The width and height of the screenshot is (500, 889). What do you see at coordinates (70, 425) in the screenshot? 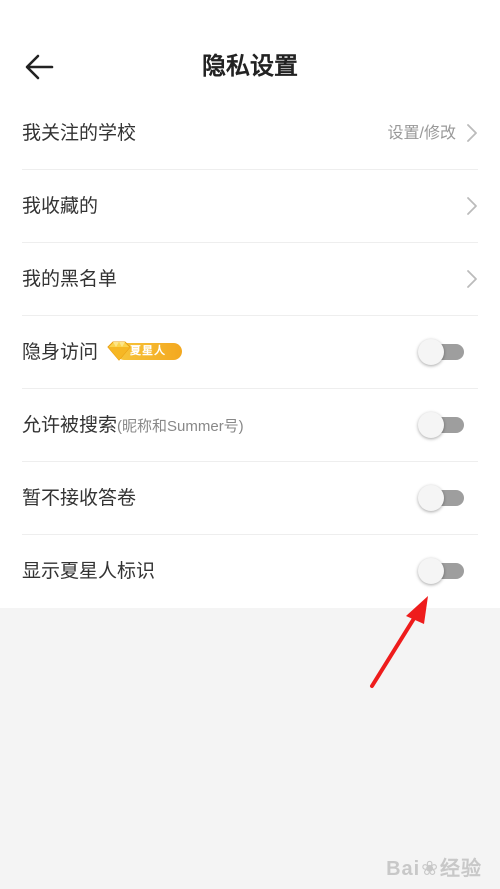
I see `allow-search-label: 允许被搜索` at bounding box center [70, 425].